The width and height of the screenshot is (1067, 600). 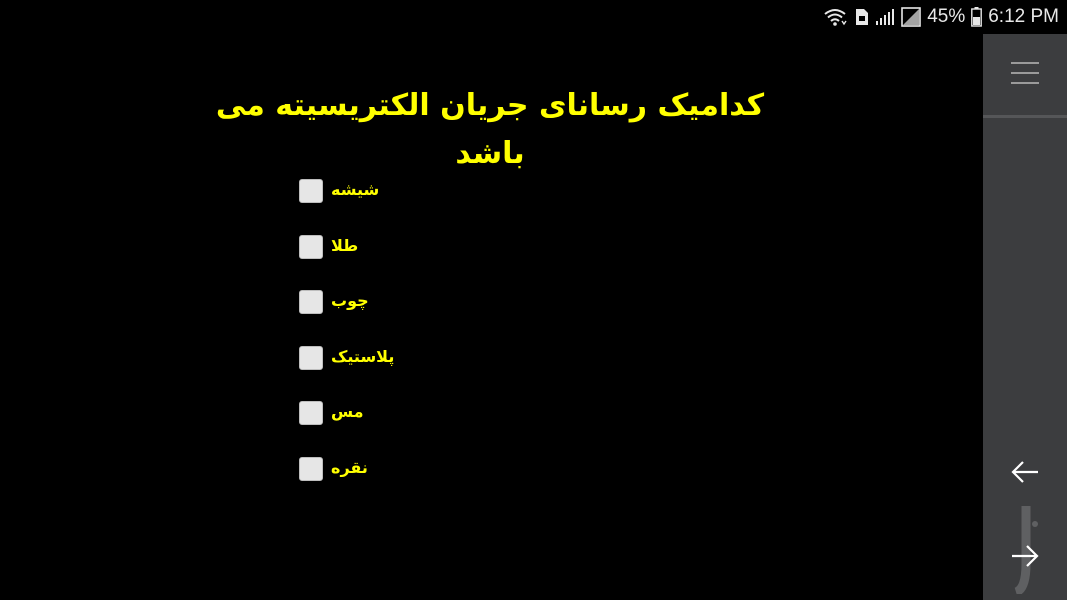 What do you see at coordinates (885, 17) in the screenshot?
I see `signal-icon` at bounding box center [885, 17].